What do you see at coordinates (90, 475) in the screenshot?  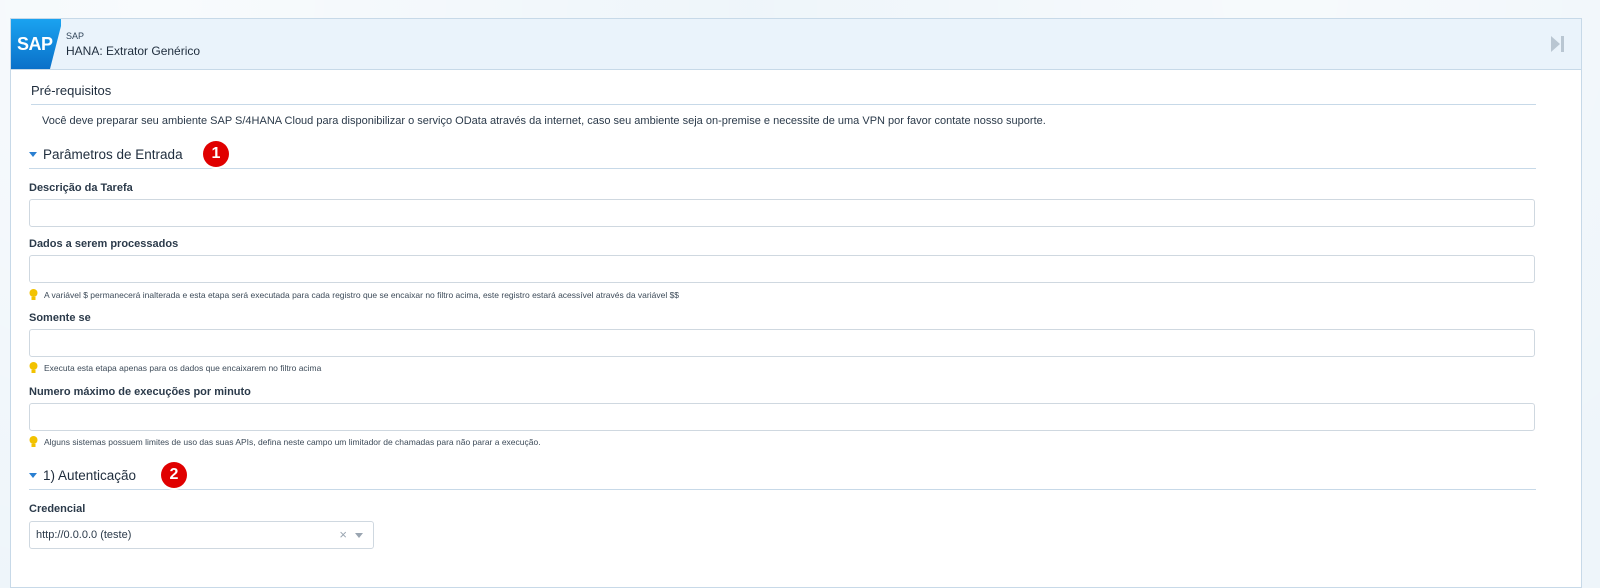 I see `section-title-label: 1) Autenticação` at bounding box center [90, 475].